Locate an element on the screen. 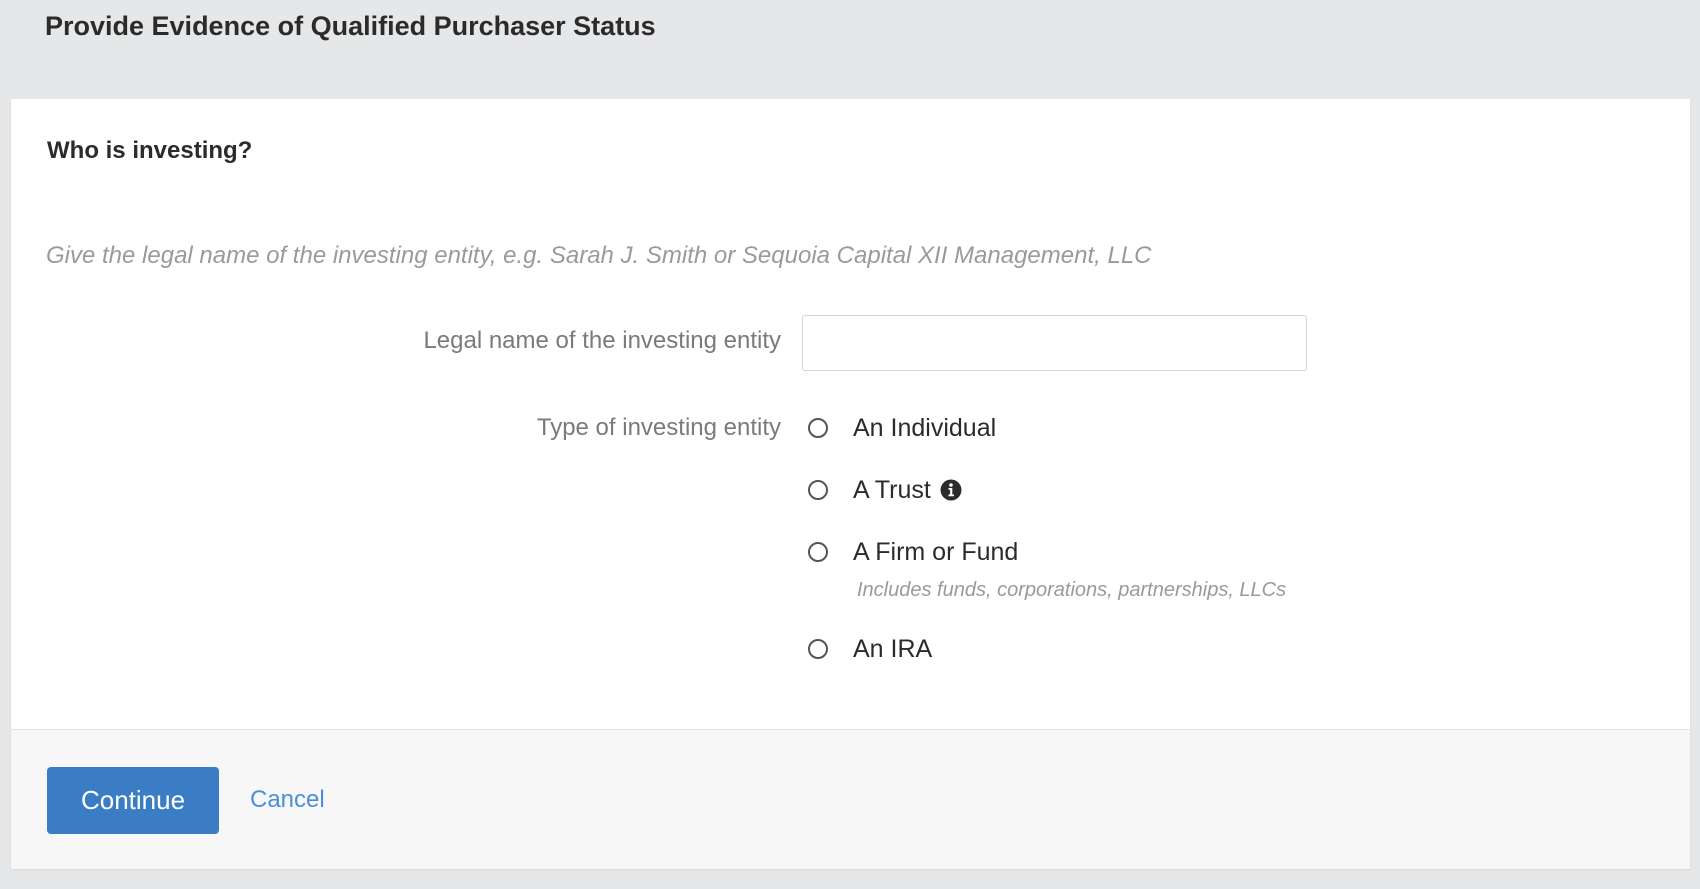 This screenshot has height=889, width=1700. continue-button: Continue is located at coordinates (133, 800).